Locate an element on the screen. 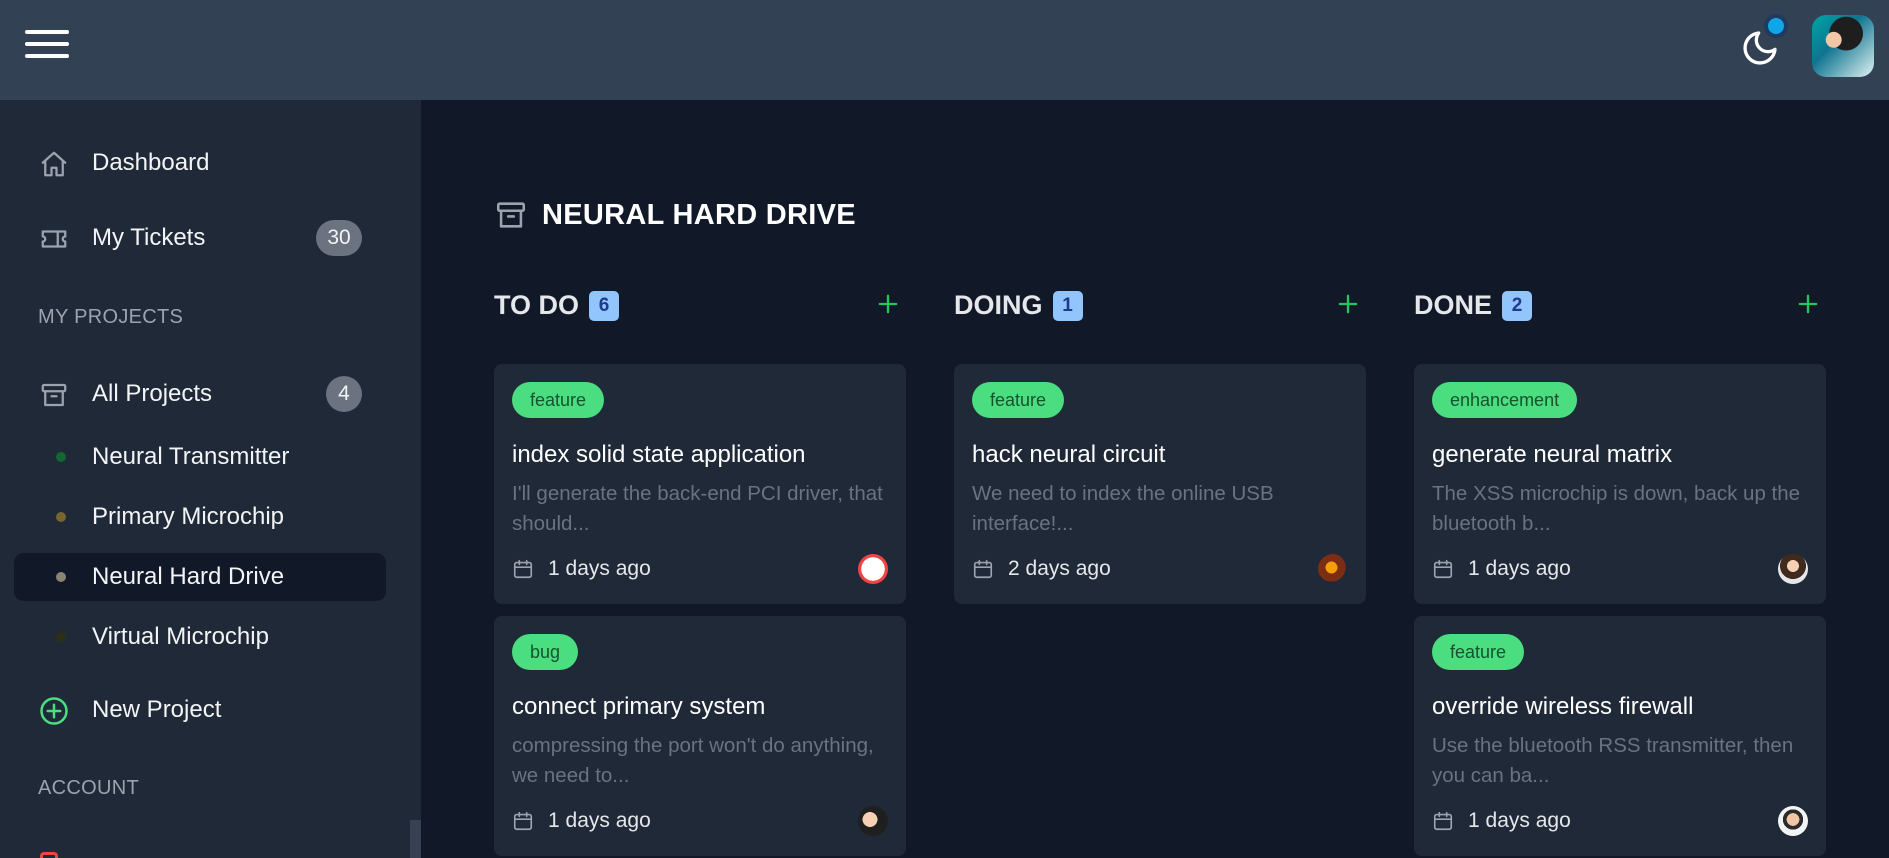 Image resolution: width=1889 pixels, height=858 pixels. sidebar-item-label: Virtual Microchip is located at coordinates (180, 636).